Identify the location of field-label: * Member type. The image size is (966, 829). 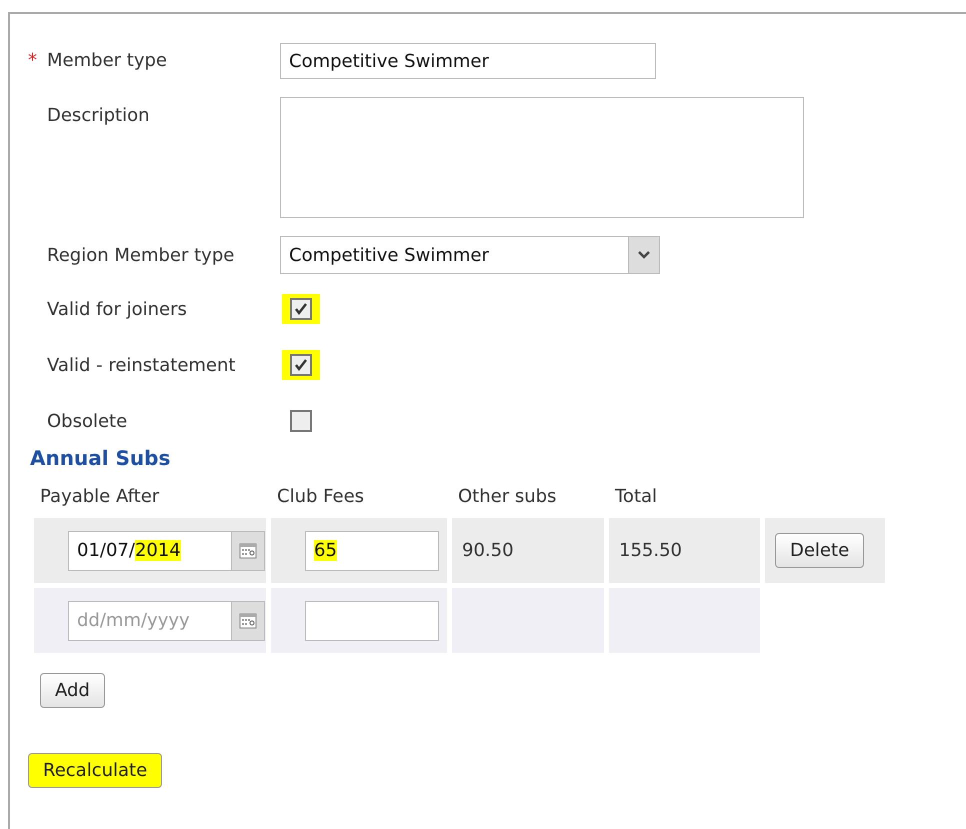
(98, 60).